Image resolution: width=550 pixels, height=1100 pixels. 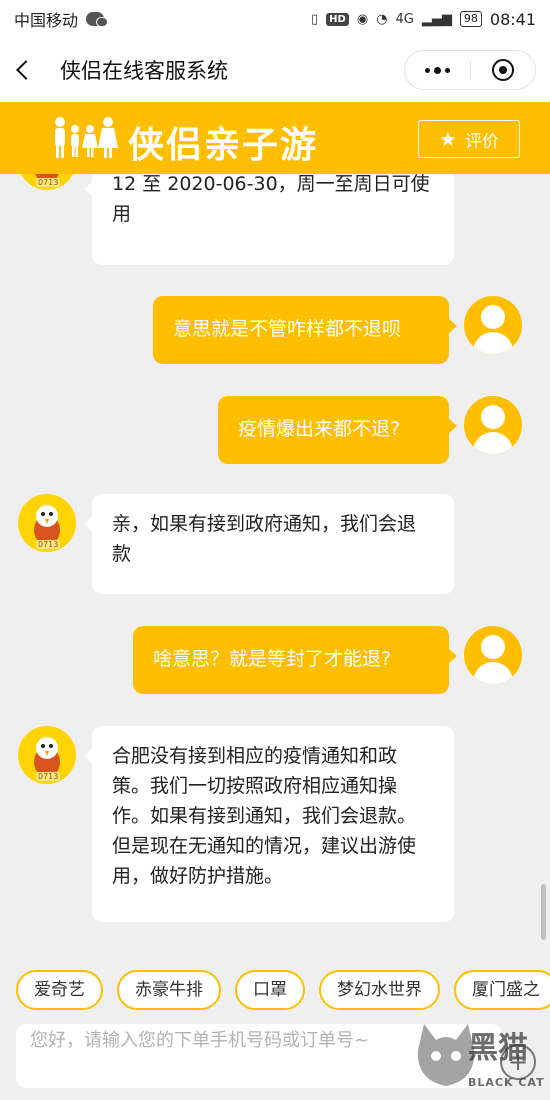 I want to click on back-icon, so click(x=23, y=70).